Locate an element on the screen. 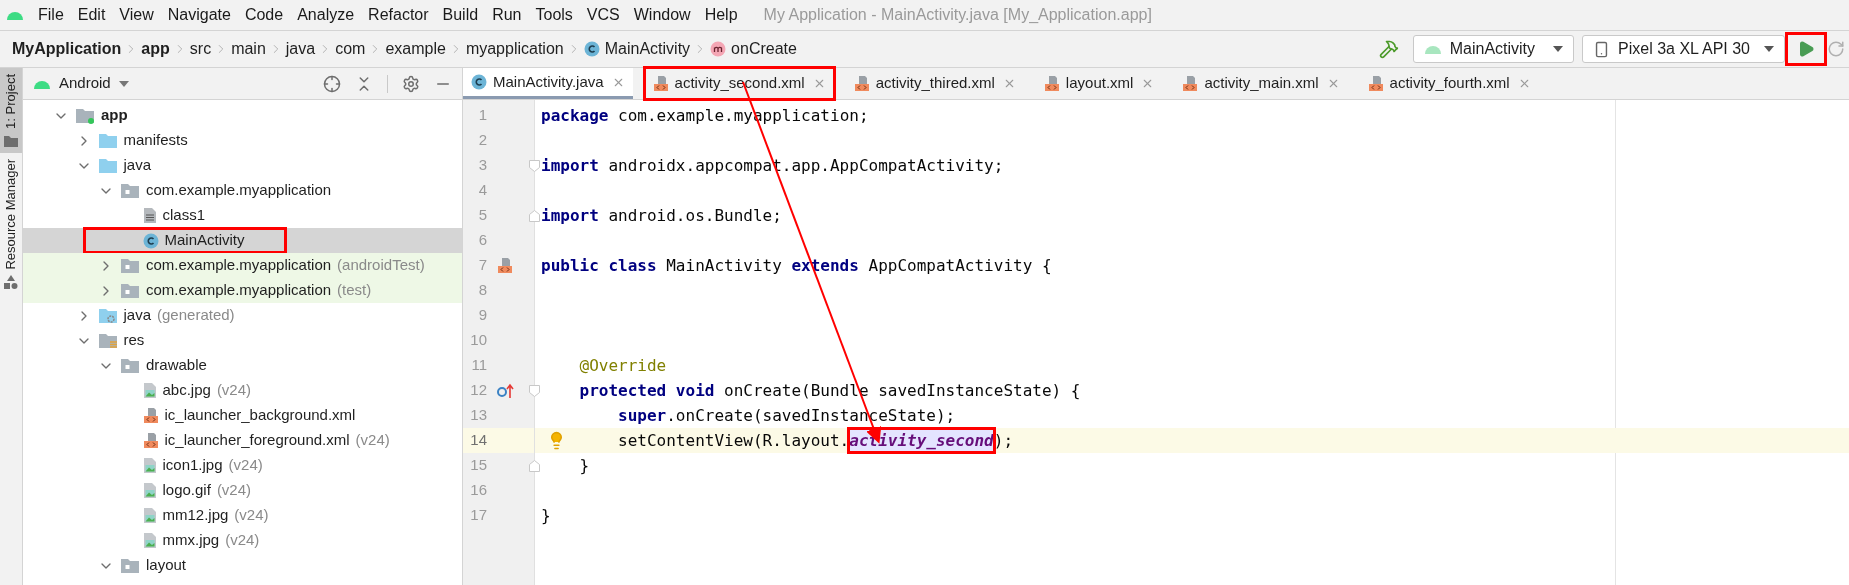  line-number: 9 is located at coordinates (482, 315).